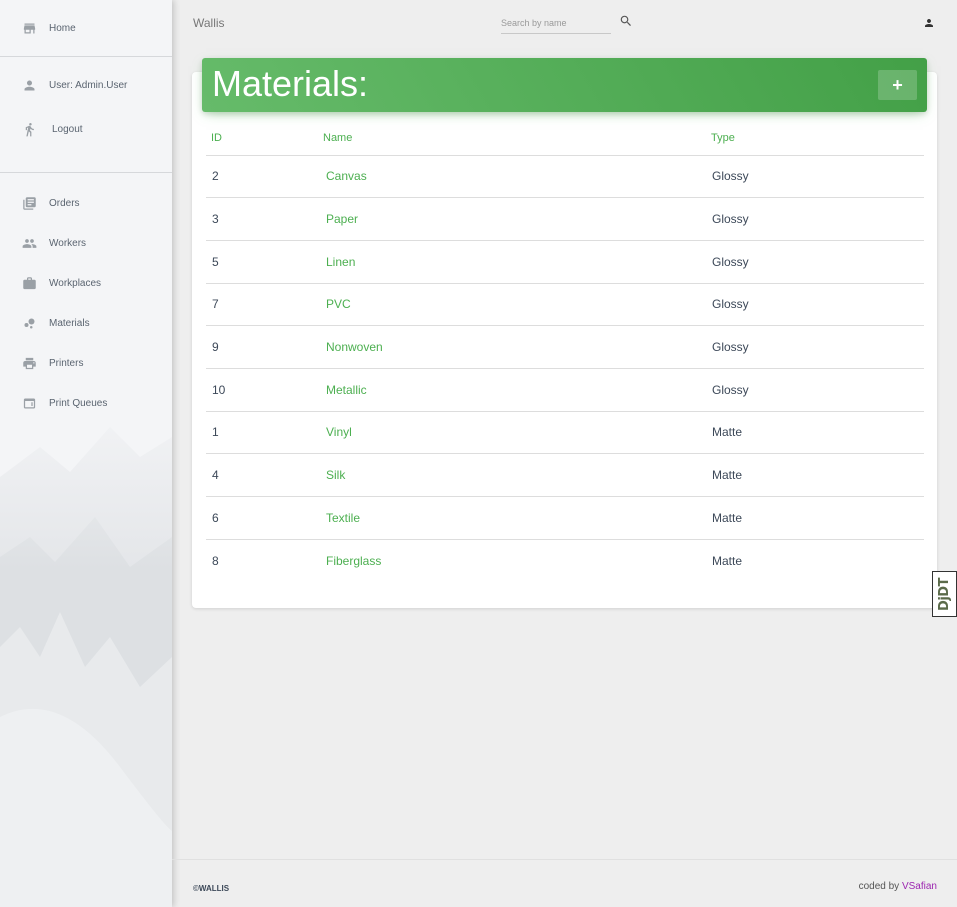 The image size is (957, 907). What do you see at coordinates (815, 138) in the screenshot?
I see `column-header-type: Type` at bounding box center [815, 138].